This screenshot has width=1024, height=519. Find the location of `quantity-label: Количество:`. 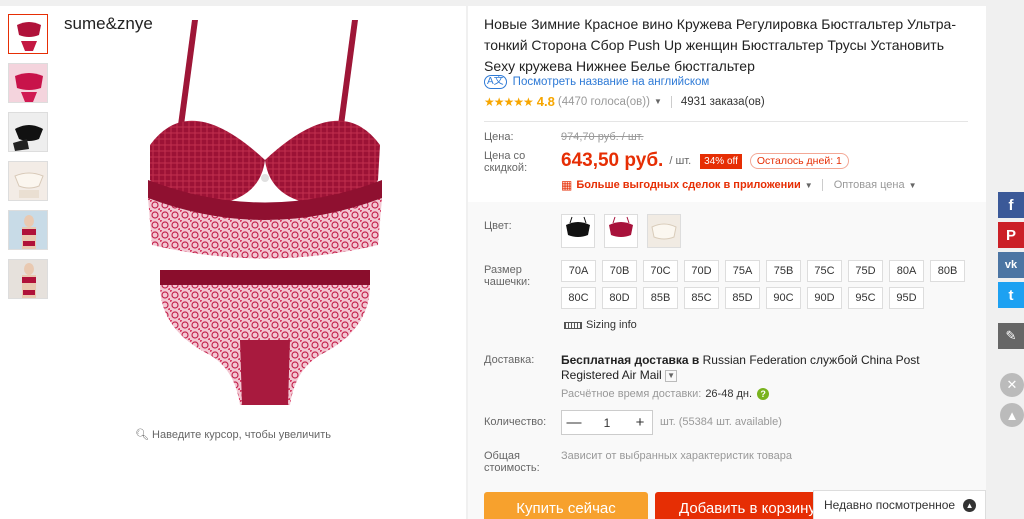

quantity-label: Количество: is located at coordinates (515, 422).